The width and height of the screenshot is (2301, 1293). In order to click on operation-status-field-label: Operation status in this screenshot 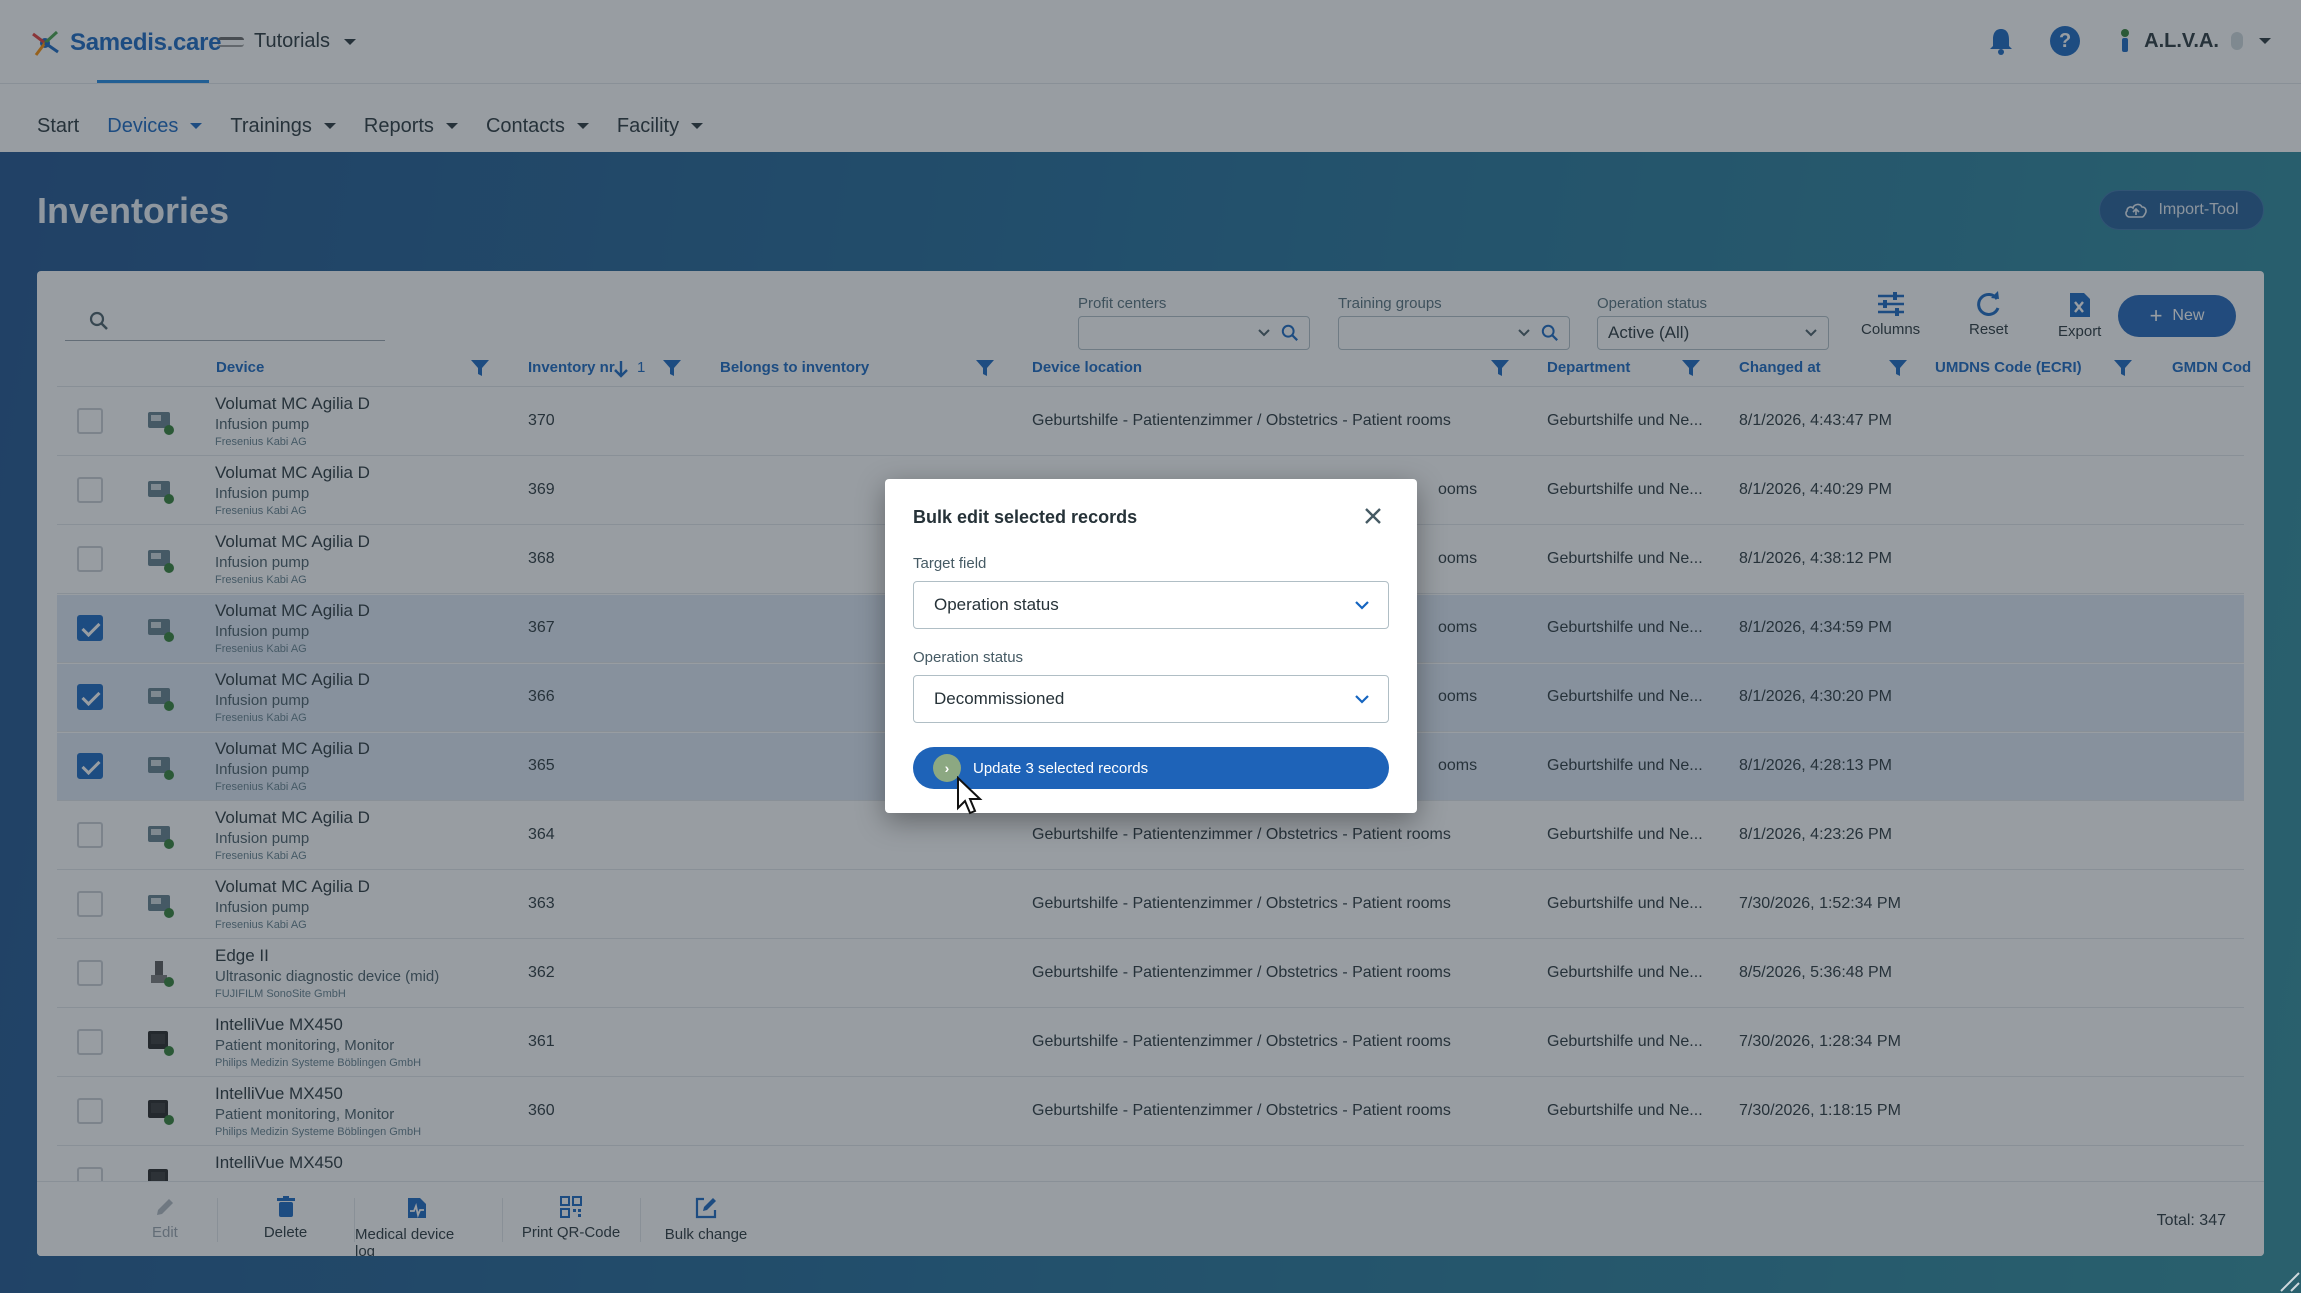, I will do `click(968, 657)`.